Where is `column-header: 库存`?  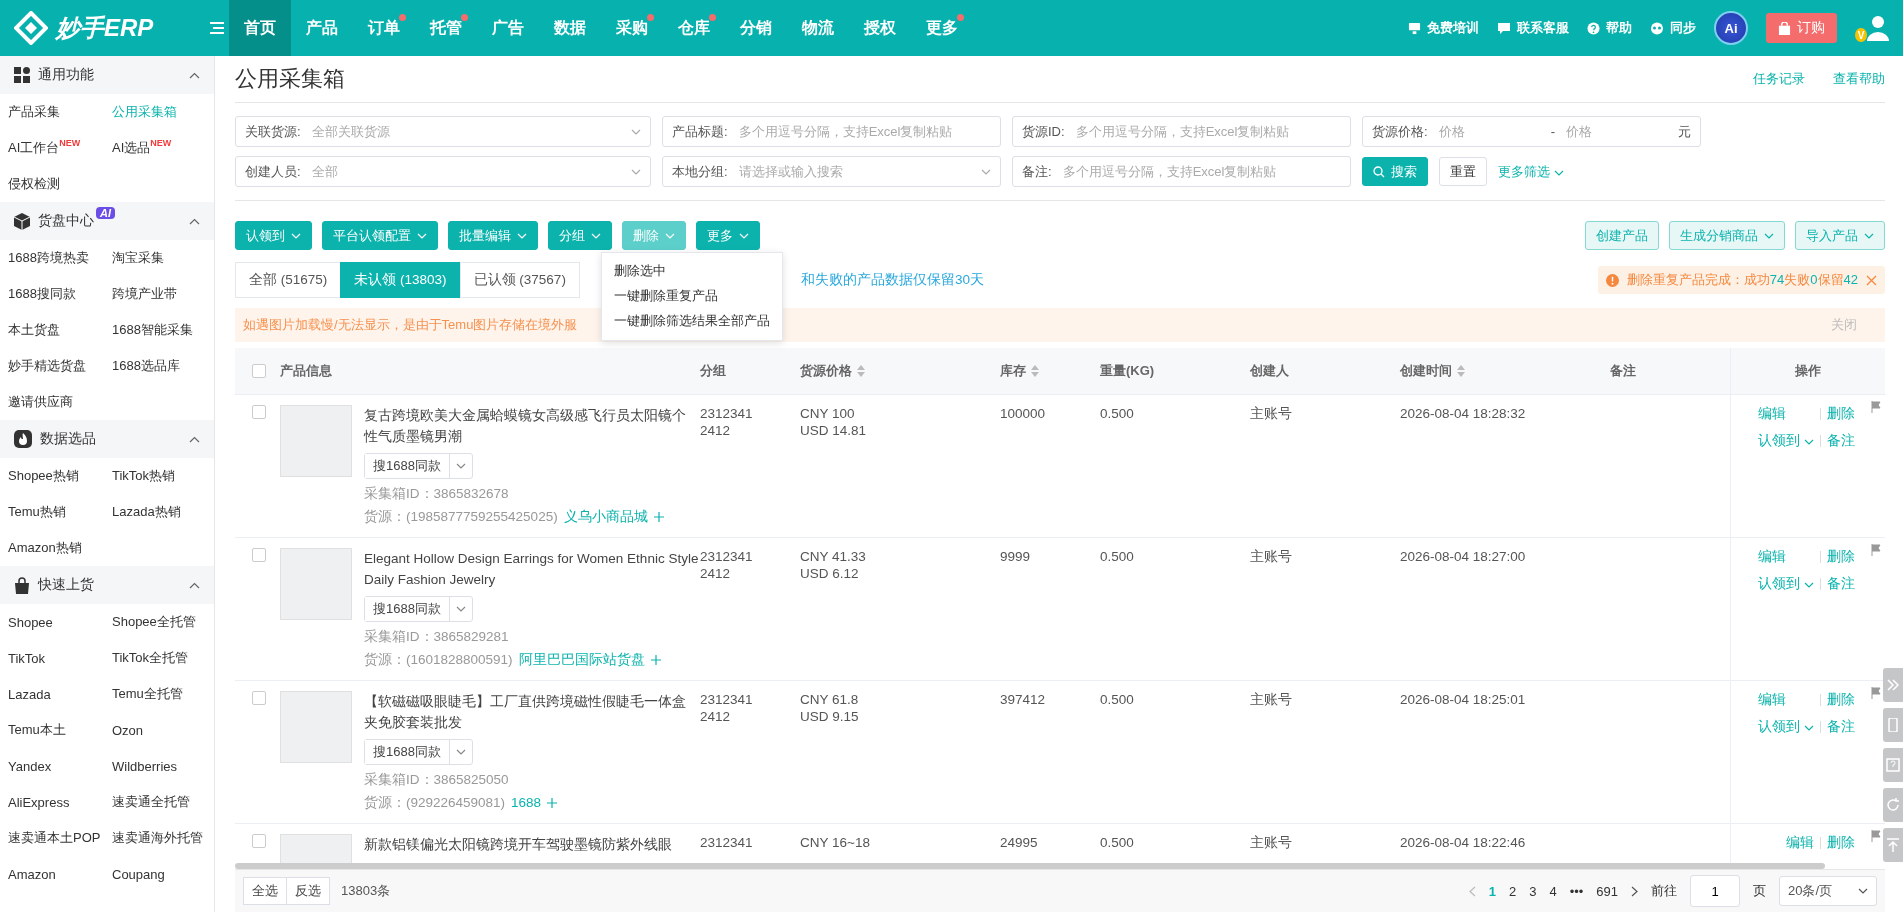 column-header: 库存 is located at coordinates (1013, 371).